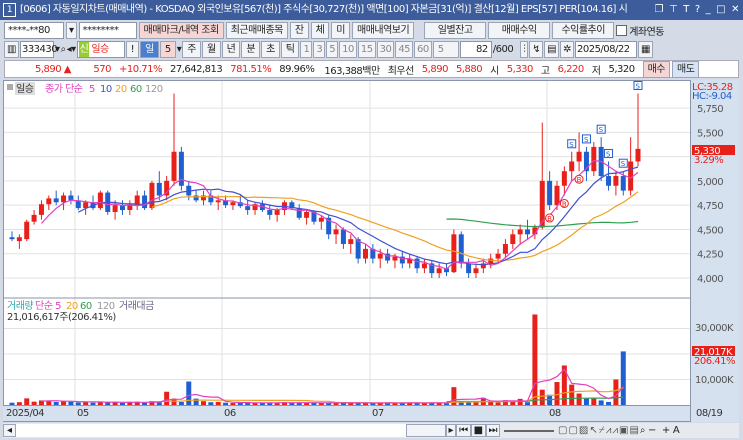  I want to click on legend-ma20: 20, so click(121, 89).